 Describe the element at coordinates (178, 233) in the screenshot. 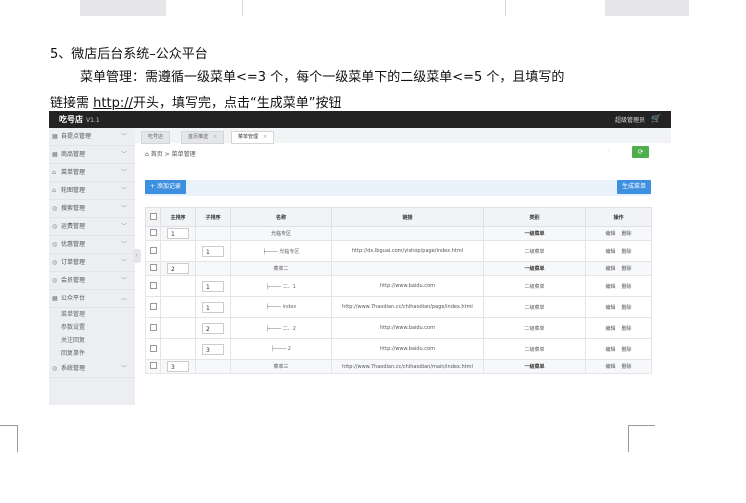

I see `main-order-input: 1` at that location.